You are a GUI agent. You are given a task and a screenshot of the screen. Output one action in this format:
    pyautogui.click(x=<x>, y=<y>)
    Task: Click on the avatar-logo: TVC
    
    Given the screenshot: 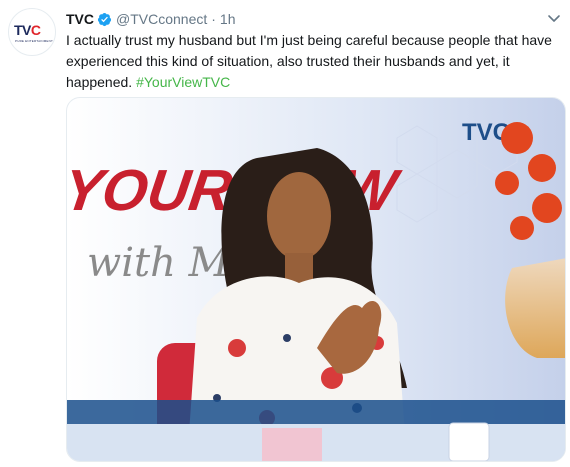 What is the action you would take?
    pyautogui.click(x=27, y=30)
    